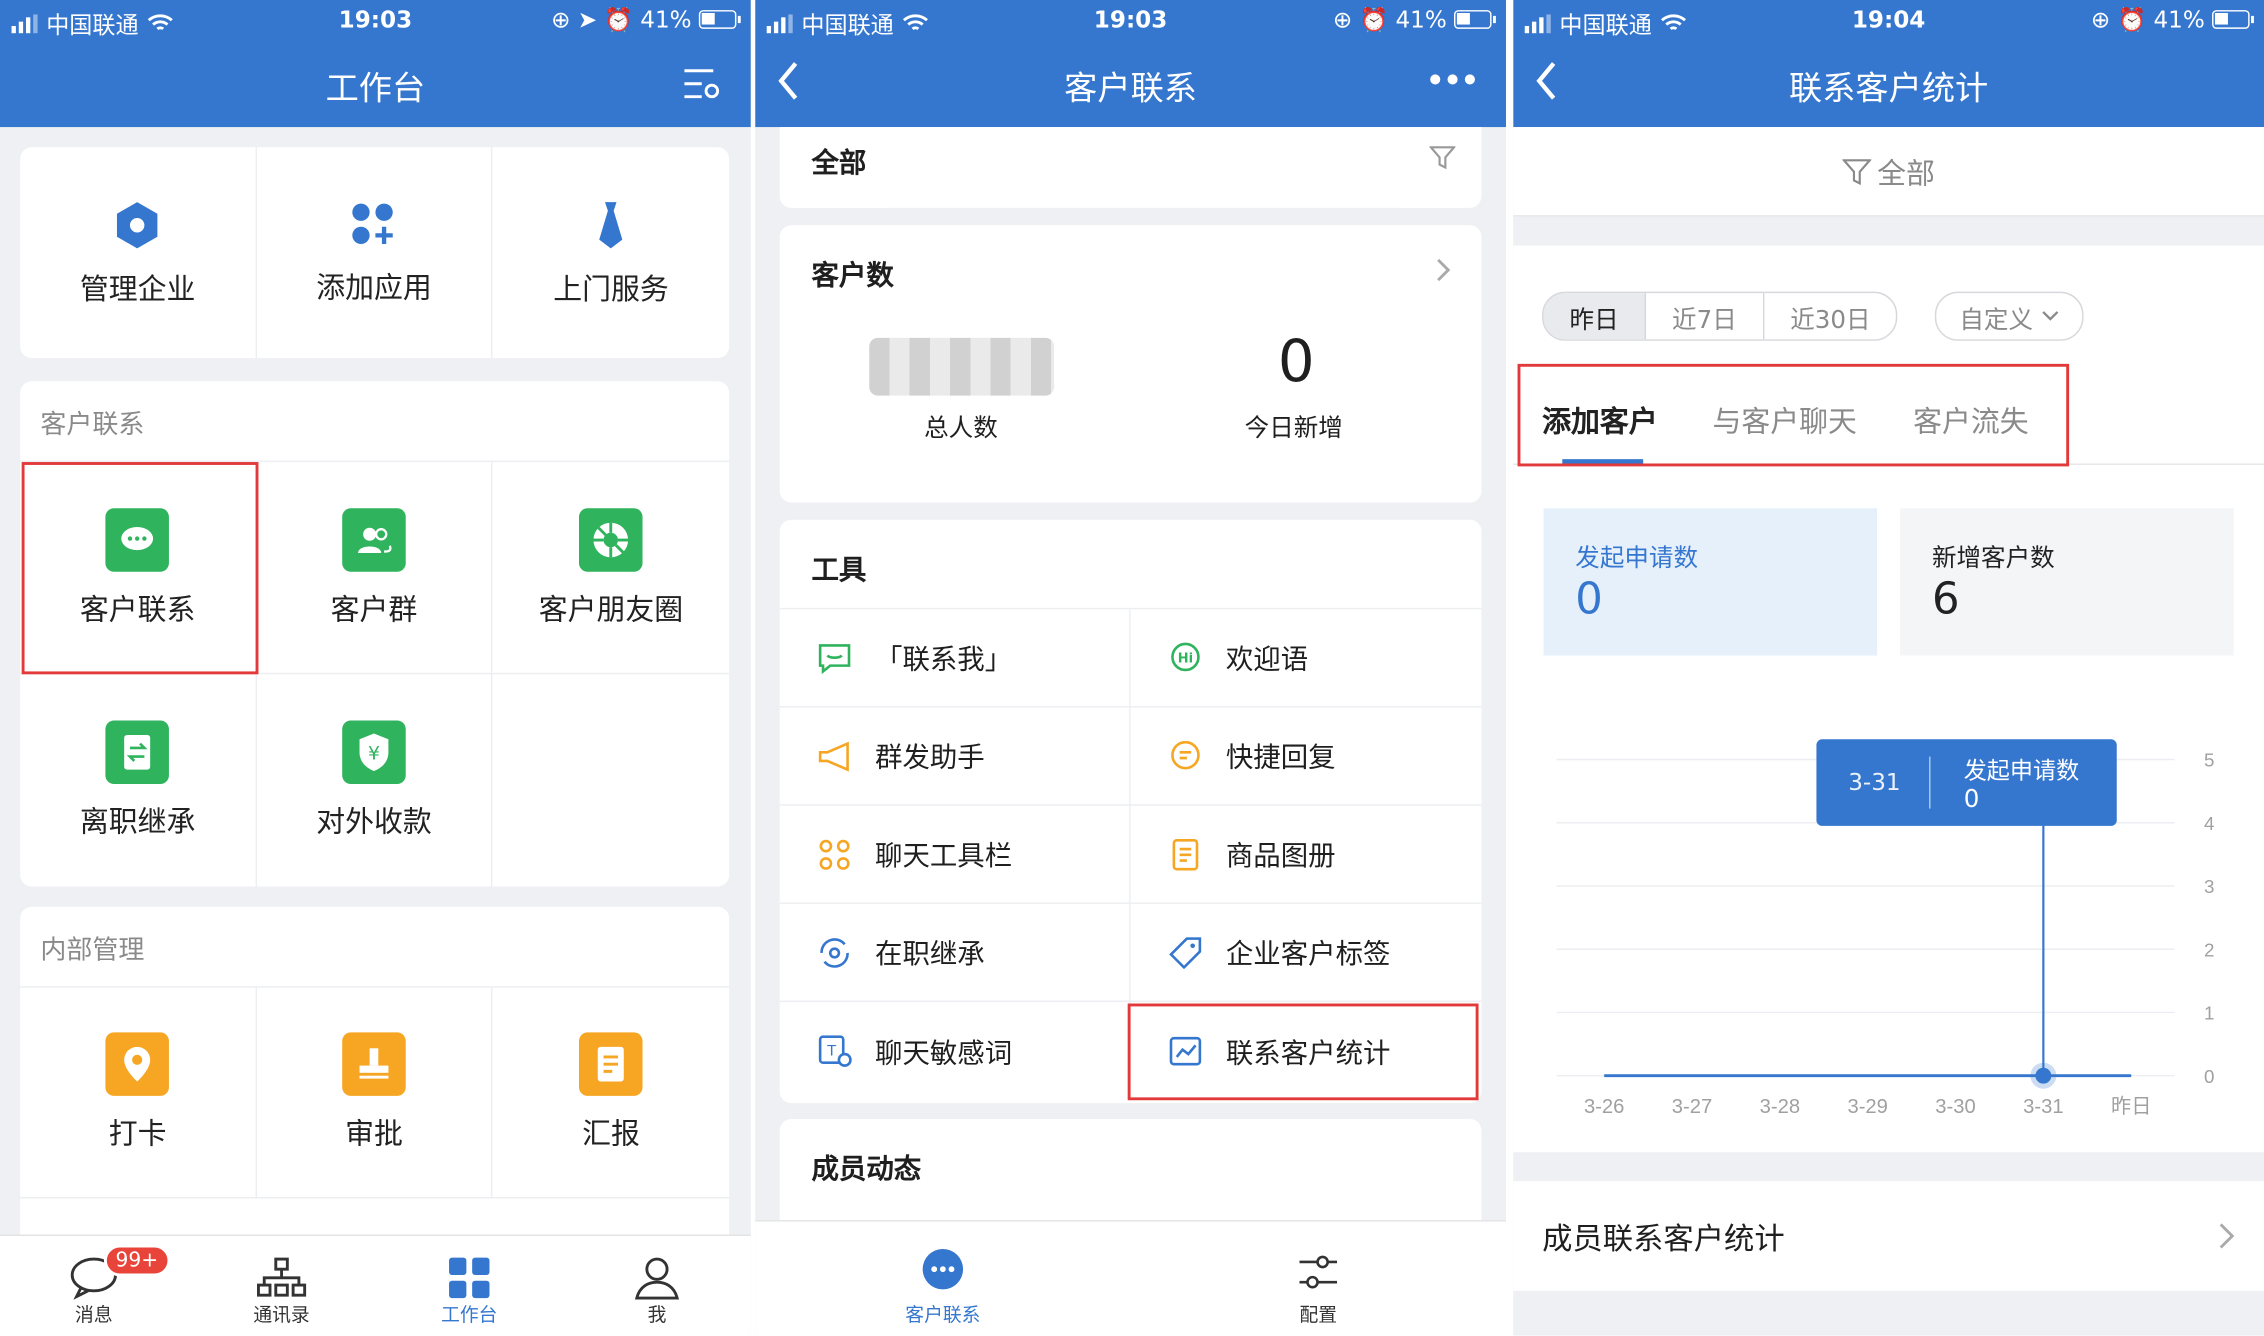 The image size is (2264, 1336). What do you see at coordinates (1830, 316) in the screenshot?
I see `range-30days: 近30日` at bounding box center [1830, 316].